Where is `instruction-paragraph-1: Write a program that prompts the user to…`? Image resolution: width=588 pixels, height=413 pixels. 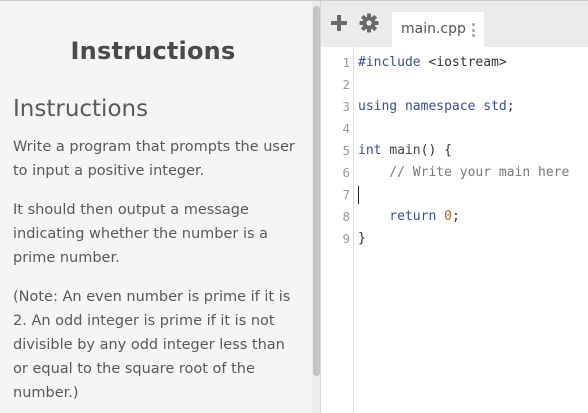
instruction-paragraph-1: Write a program that prompts the user to… is located at coordinates (154, 159).